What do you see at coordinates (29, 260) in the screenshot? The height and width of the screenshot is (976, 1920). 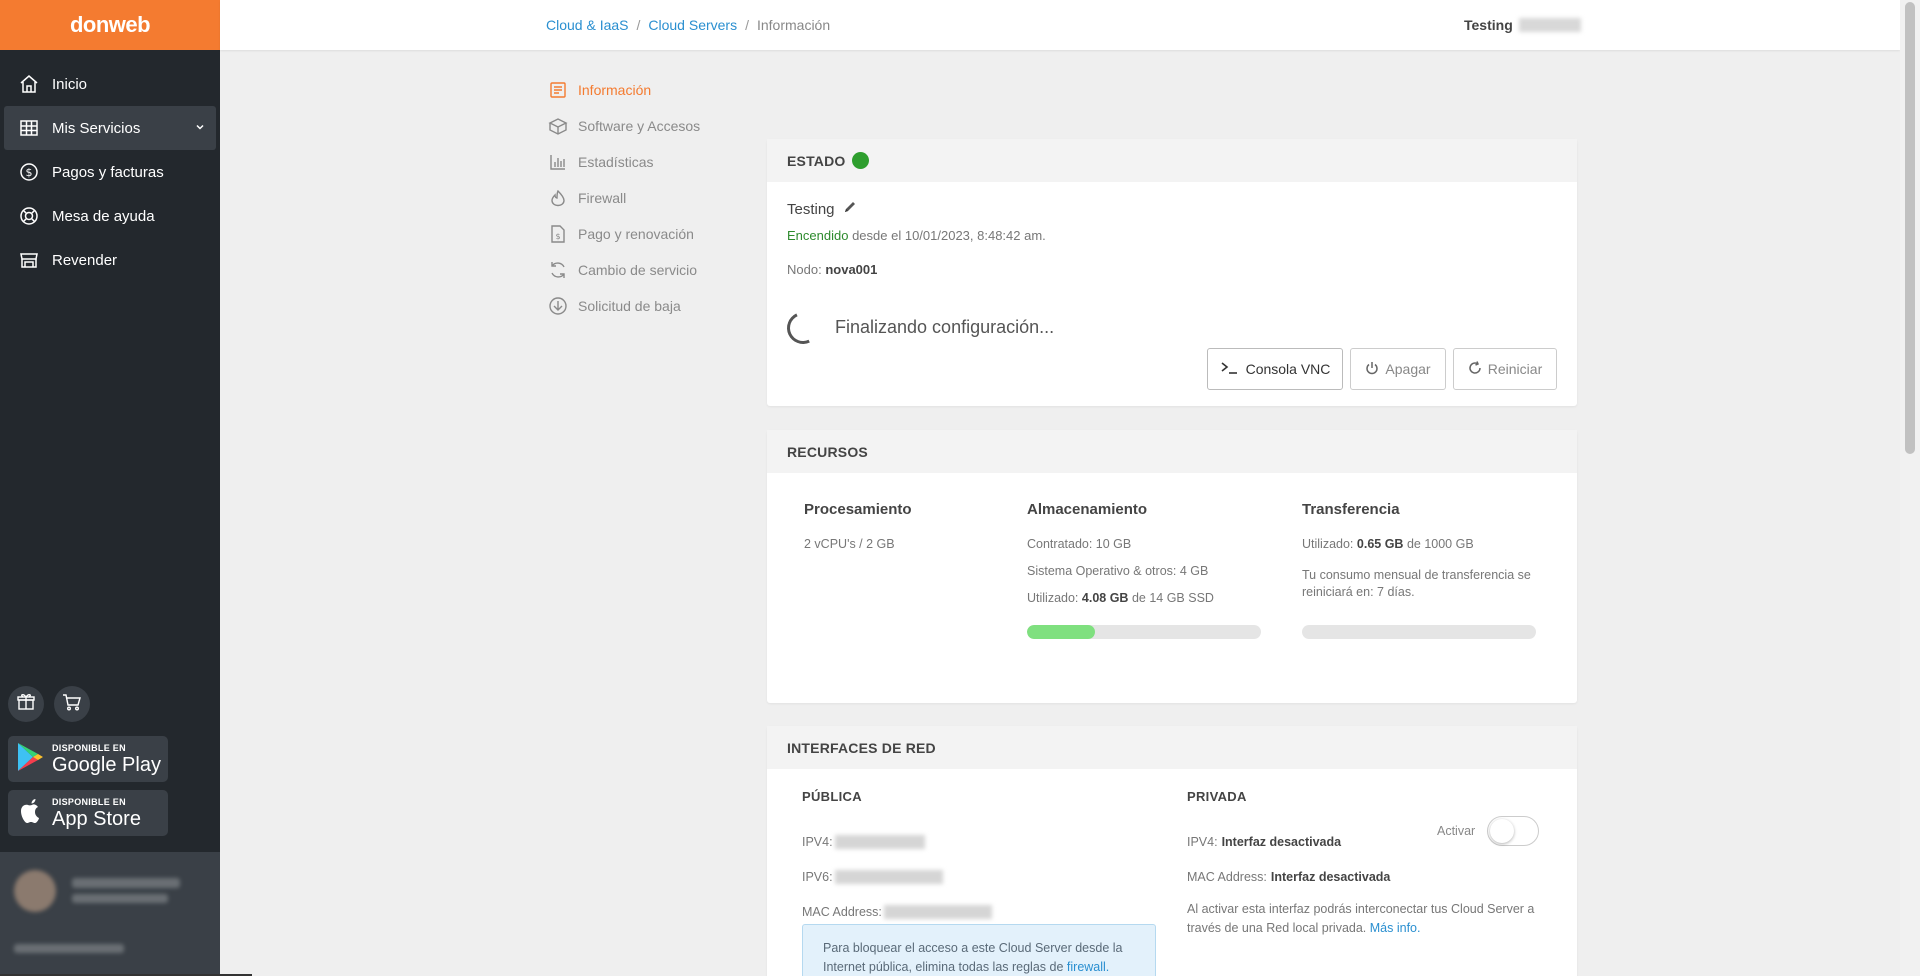 I see `store-icon` at bounding box center [29, 260].